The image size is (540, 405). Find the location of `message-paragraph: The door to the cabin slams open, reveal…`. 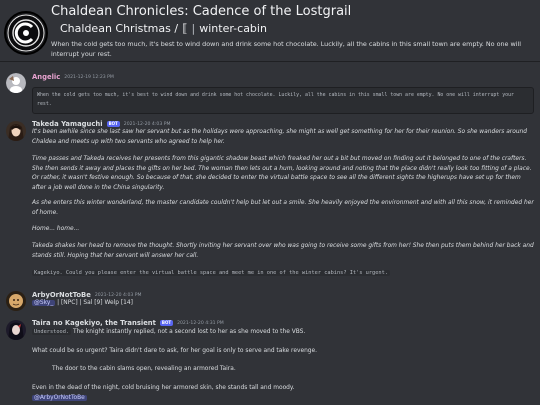

message-paragraph: The door to the cabin slams open, reveal… is located at coordinates (144, 369).